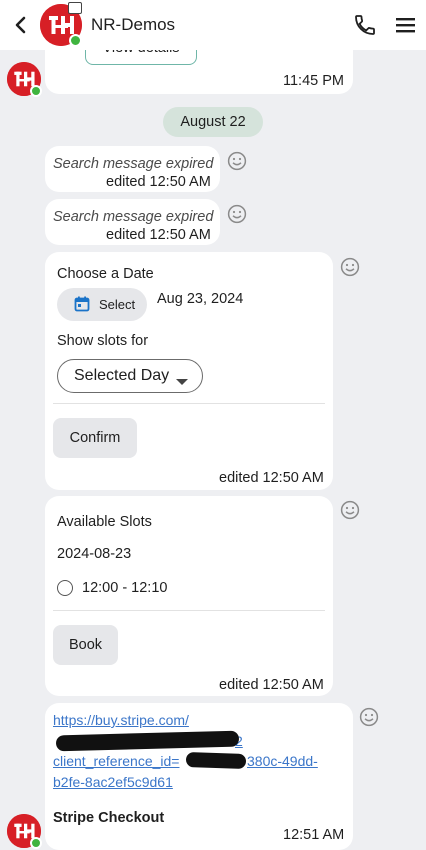 The width and height of the screenshot is (426, 850). I want to click on slot-label: 12:00 - 12:10, so click(124, 588).